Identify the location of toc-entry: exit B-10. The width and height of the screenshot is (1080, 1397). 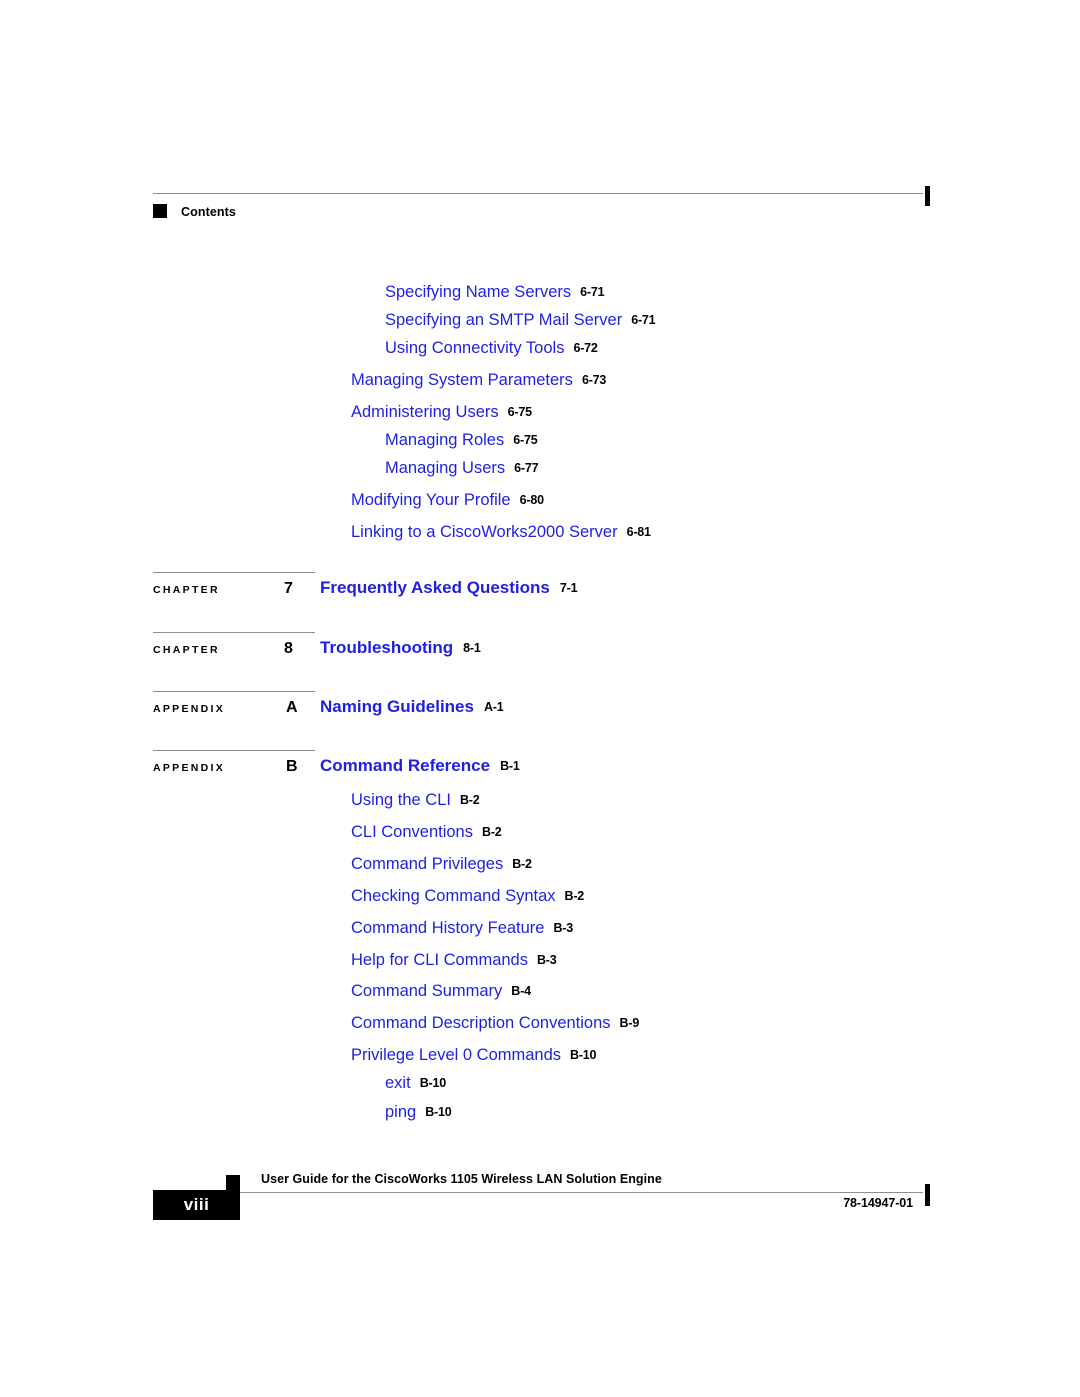
(415, 1083).